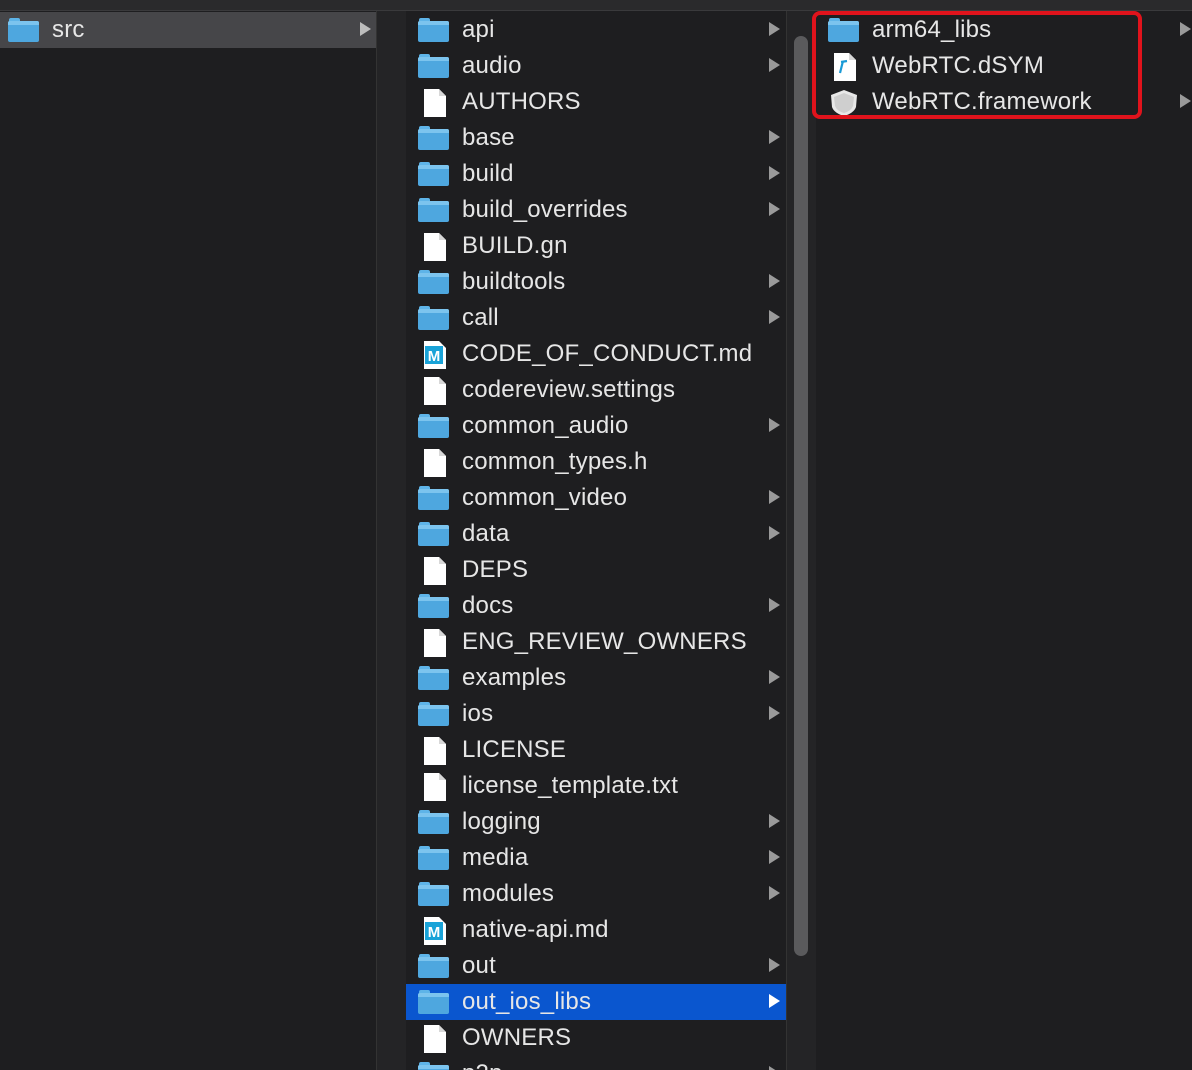  I want to click on folder-row: buildtools, so click(596, 282).